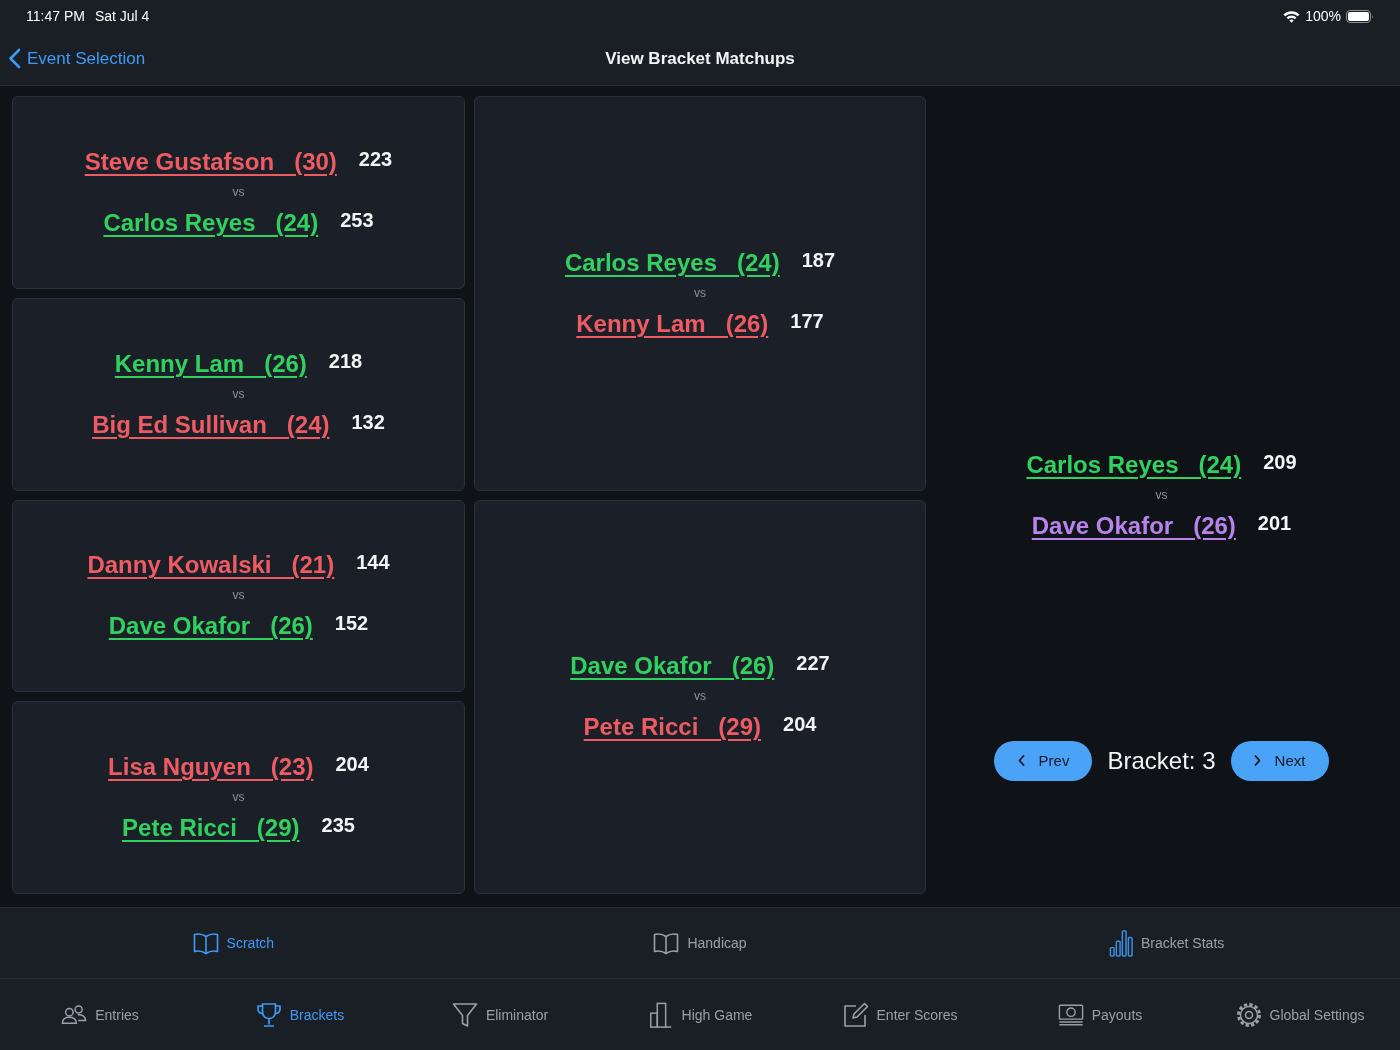  I want to click on player-link: Lisa Nguyen (23), so click(211, 767).